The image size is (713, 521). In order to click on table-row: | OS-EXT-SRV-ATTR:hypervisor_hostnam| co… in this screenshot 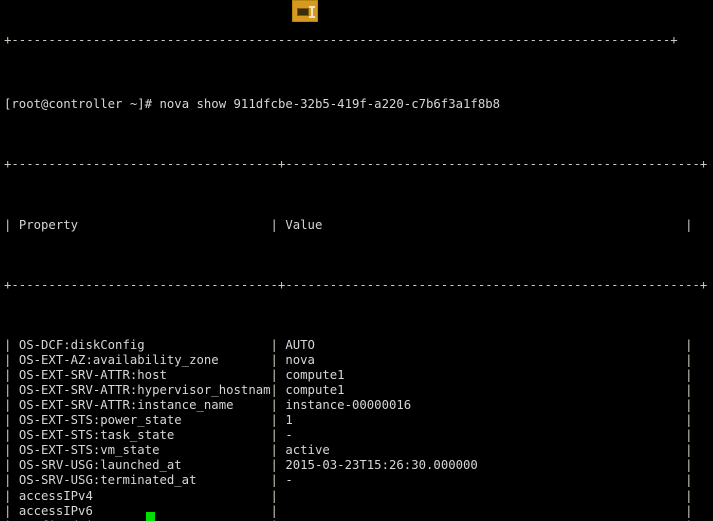, I will do `click(356, 390)`.